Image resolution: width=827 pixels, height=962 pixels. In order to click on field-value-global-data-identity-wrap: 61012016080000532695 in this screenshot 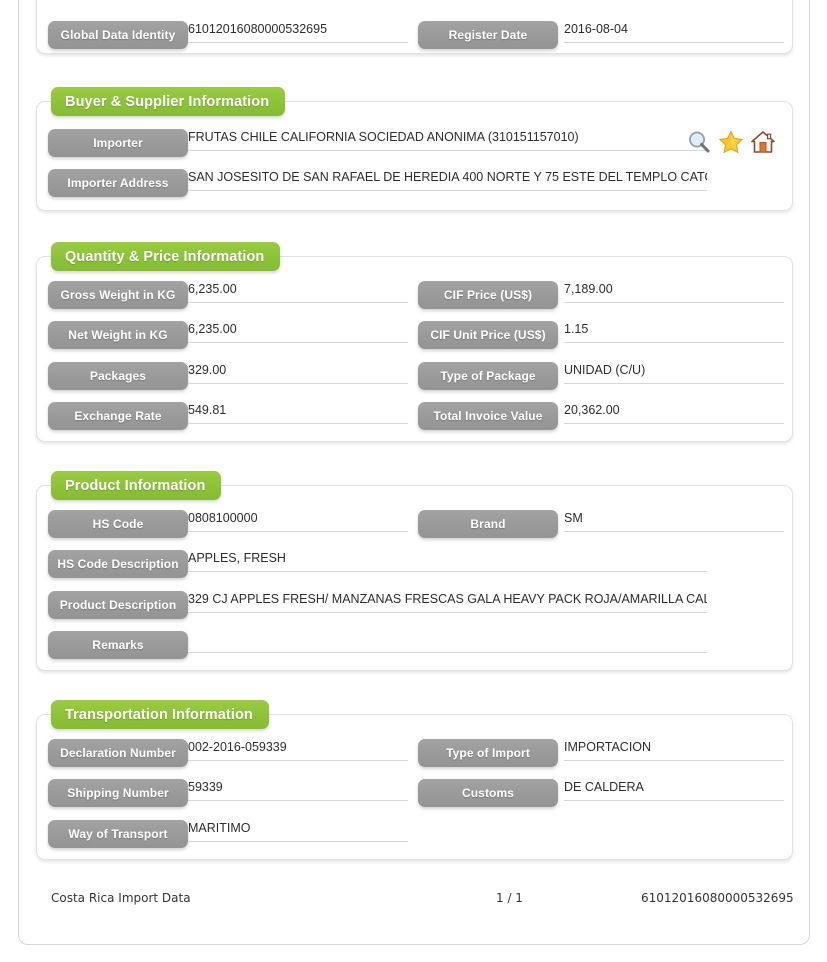, I will do `click(298, 31)`.